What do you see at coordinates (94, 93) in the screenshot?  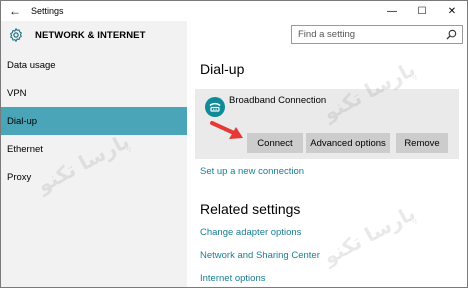 I see `sidebar-item-vpn: VPN` at bounding box center [94, 93].